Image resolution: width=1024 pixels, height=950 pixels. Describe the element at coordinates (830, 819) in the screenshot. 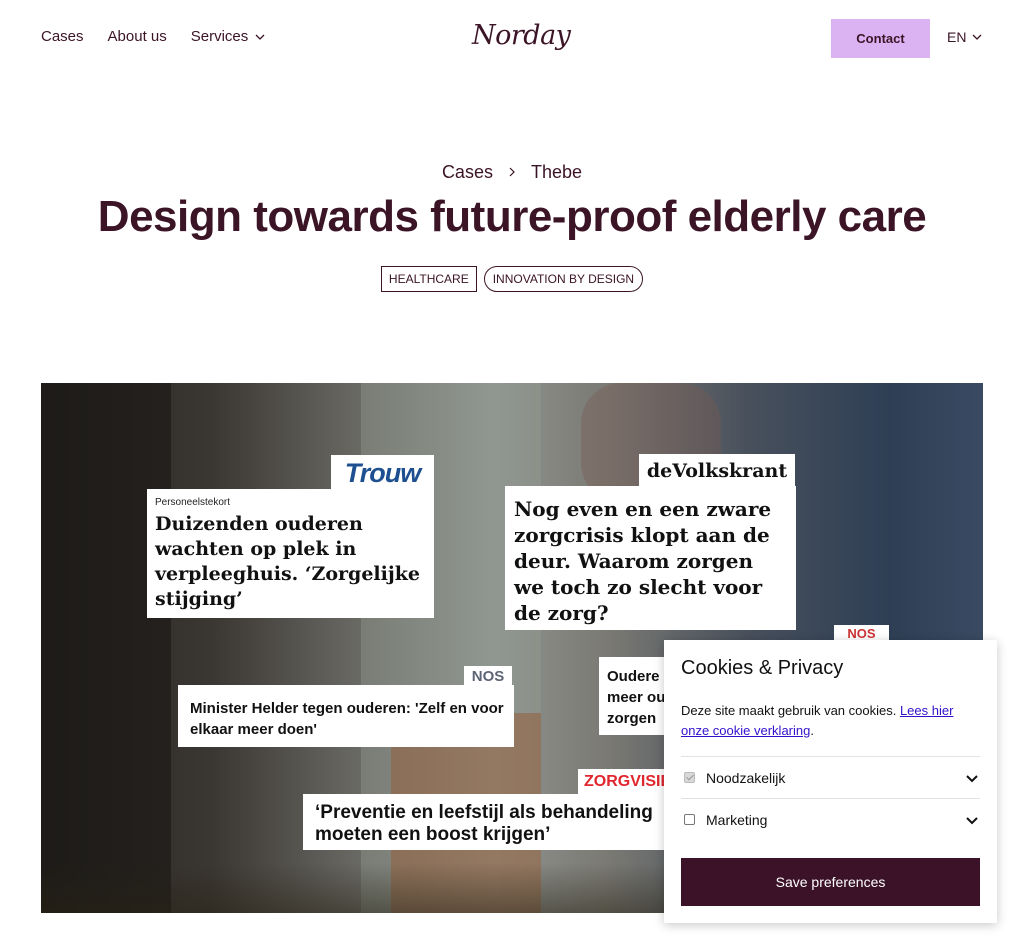

I see `cookie-option-marketing: Marketing` at that location.